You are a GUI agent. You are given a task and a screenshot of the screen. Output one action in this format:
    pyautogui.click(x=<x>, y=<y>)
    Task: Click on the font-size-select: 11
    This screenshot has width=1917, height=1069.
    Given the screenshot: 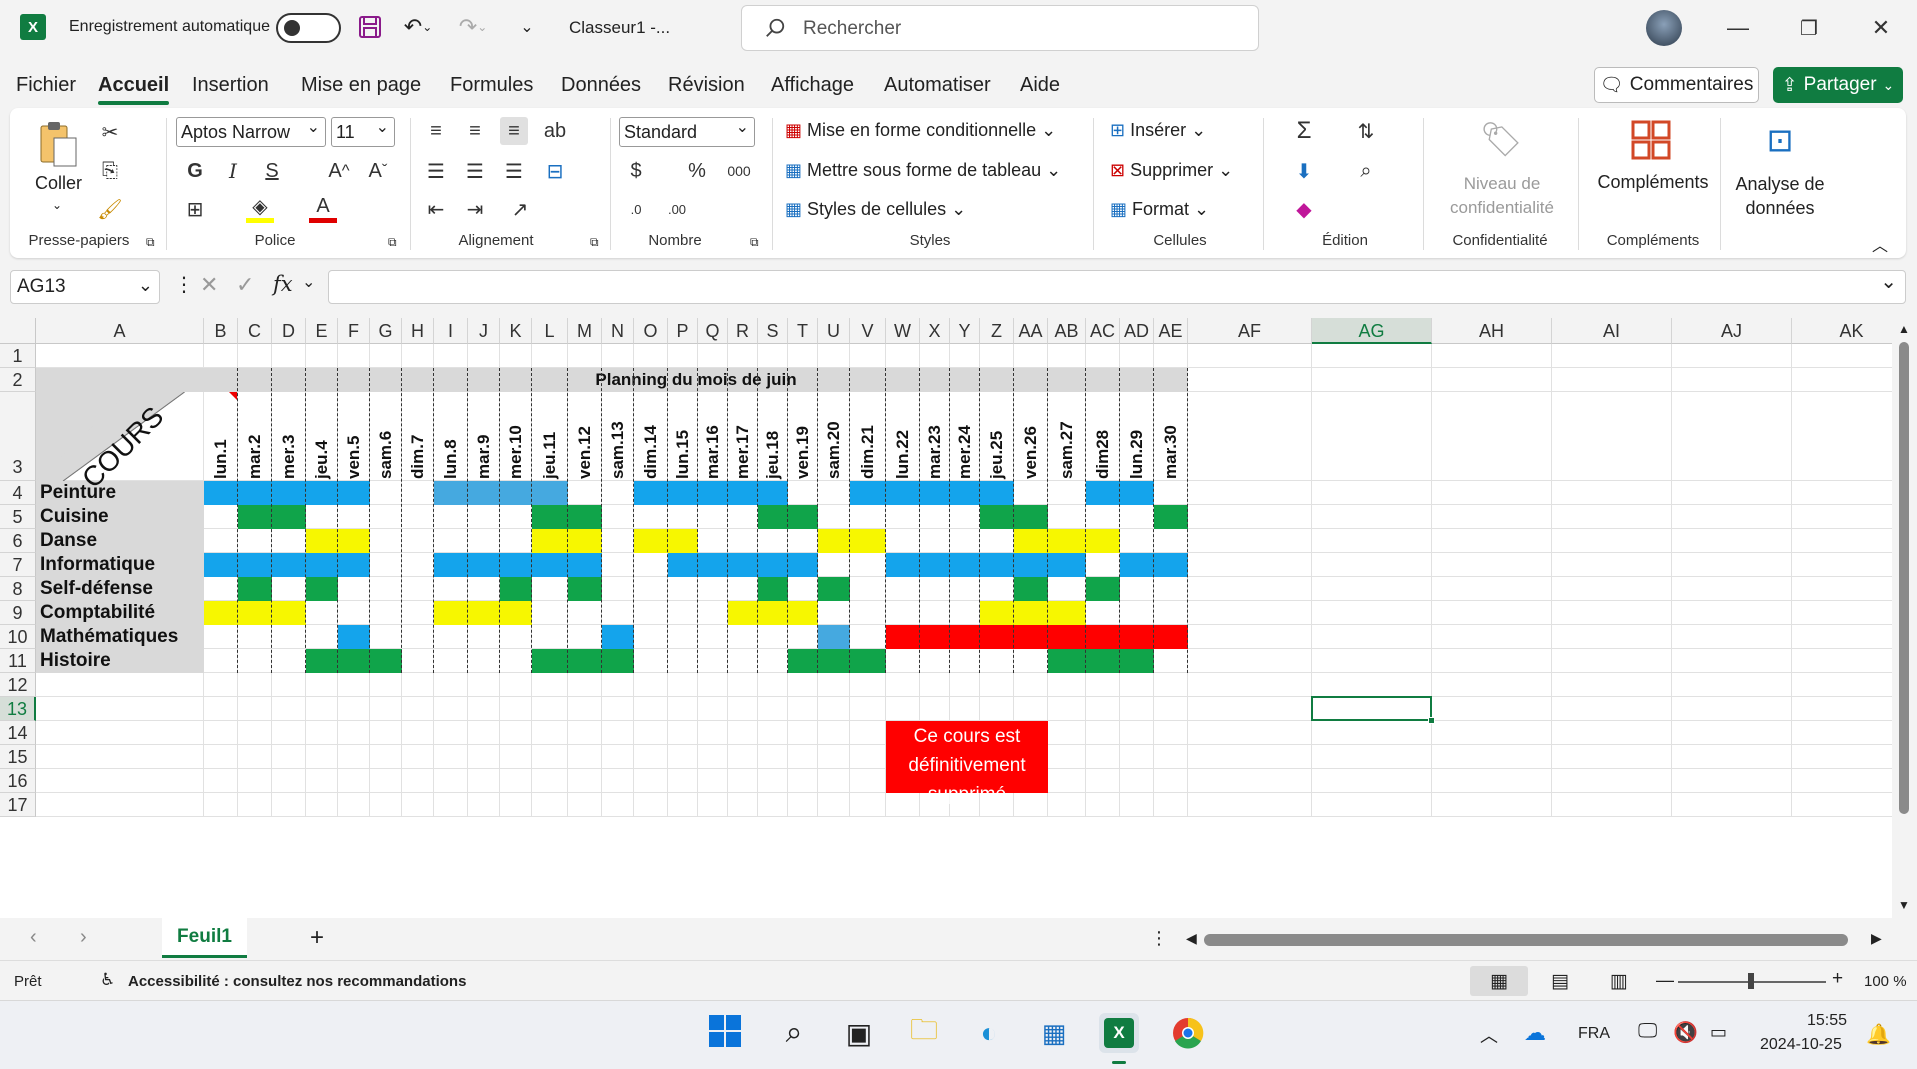 What is the action you would take?
    pyautogui.click(x=363, y=130)
    